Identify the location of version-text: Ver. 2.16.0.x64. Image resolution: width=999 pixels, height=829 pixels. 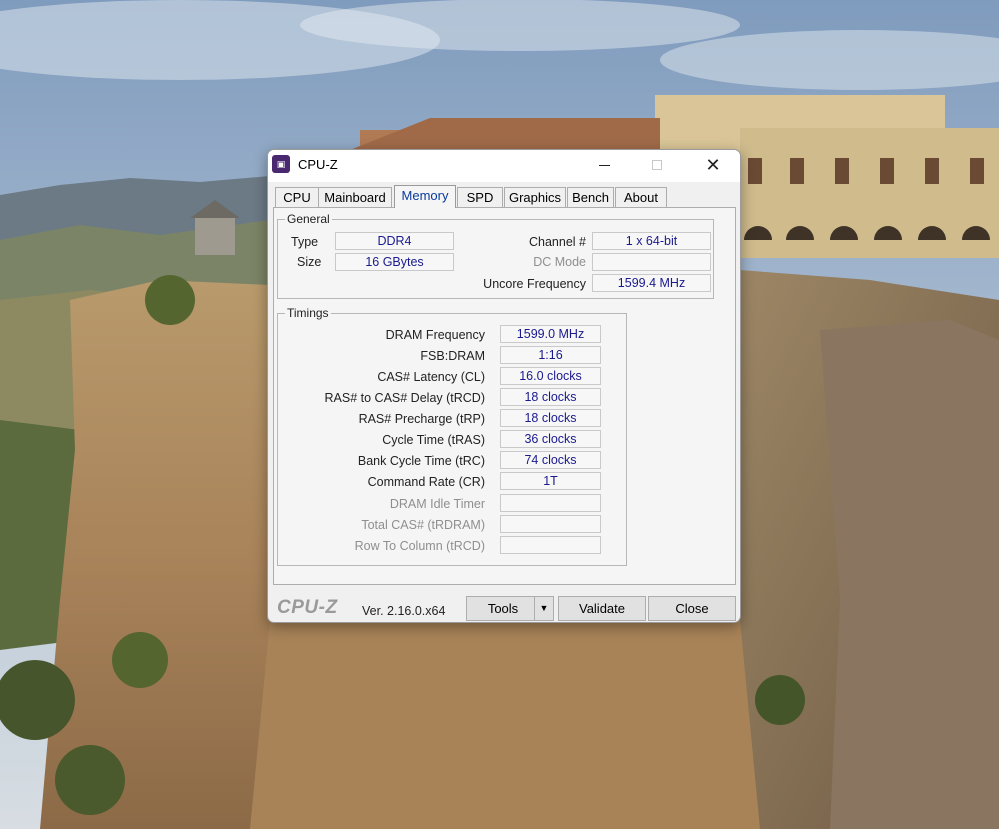
(404, 611).